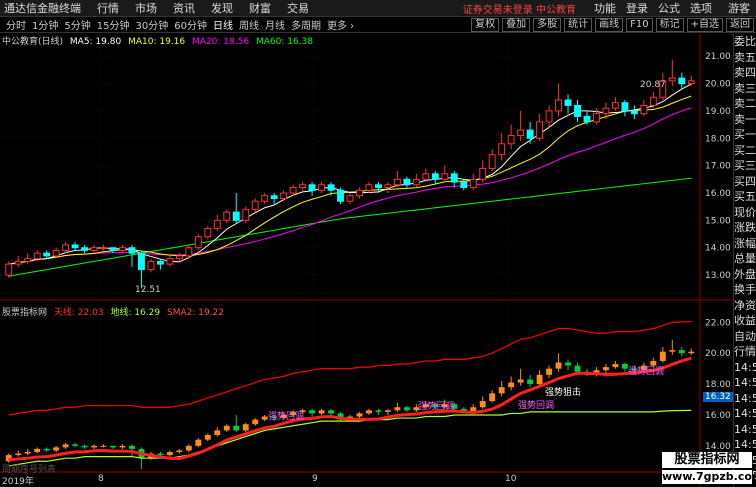  What do you see at coordinates (669, 8) in the screenshot?
I see `menu-gongshi: 公式` at bounding box center [669, 8].